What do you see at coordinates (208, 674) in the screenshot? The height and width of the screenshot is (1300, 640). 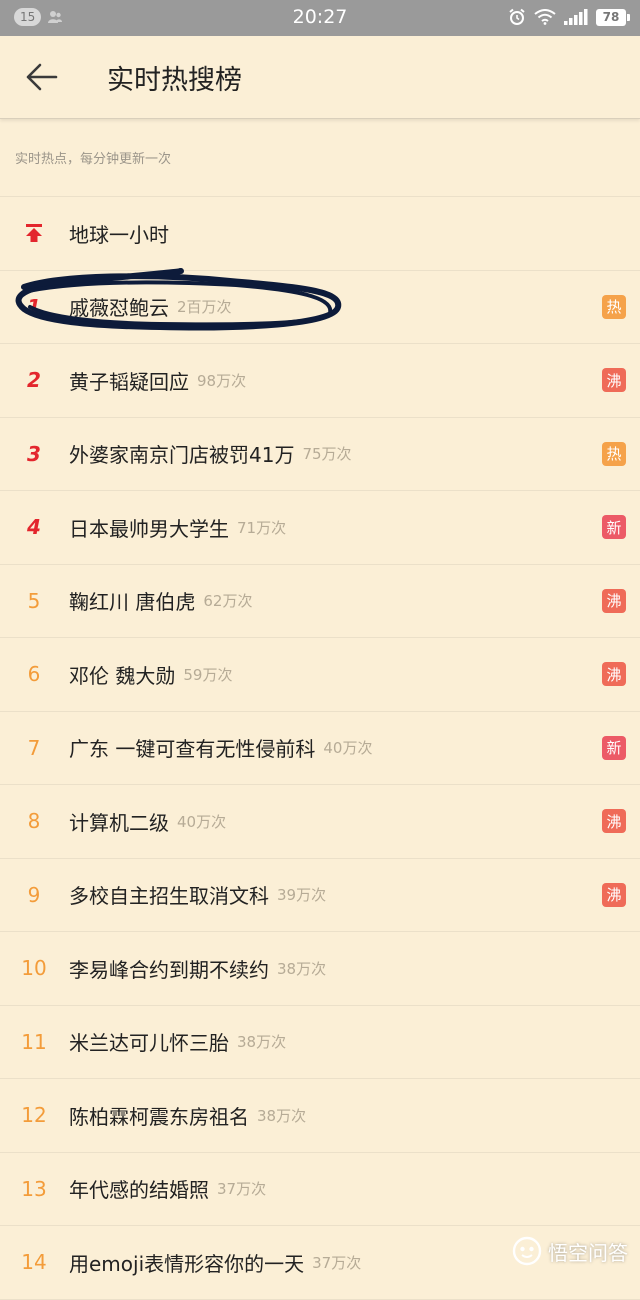 I see `search-count: 59万次` at bounding box center [208, 674].